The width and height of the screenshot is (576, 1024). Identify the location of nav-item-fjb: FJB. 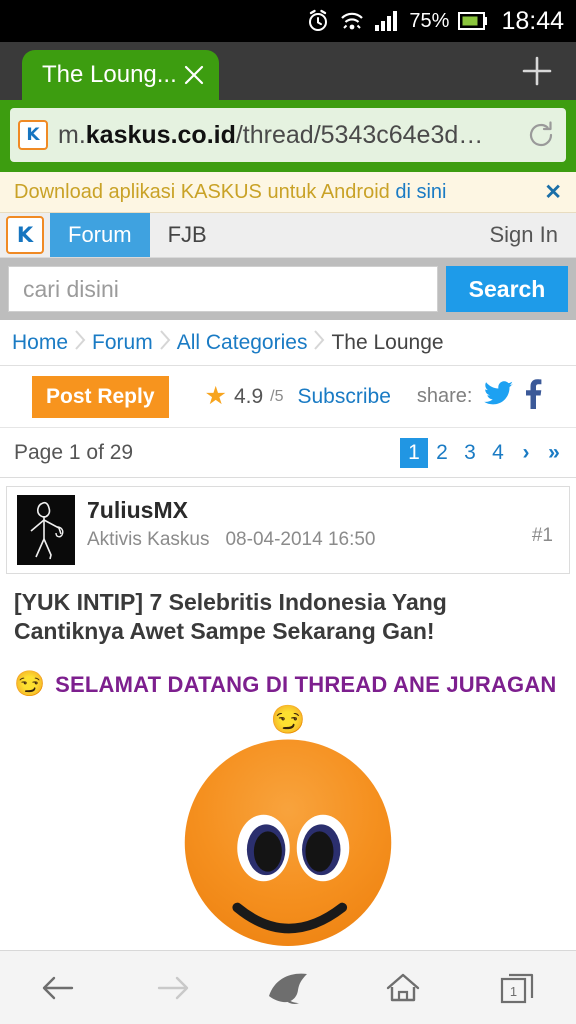
(187, 235).